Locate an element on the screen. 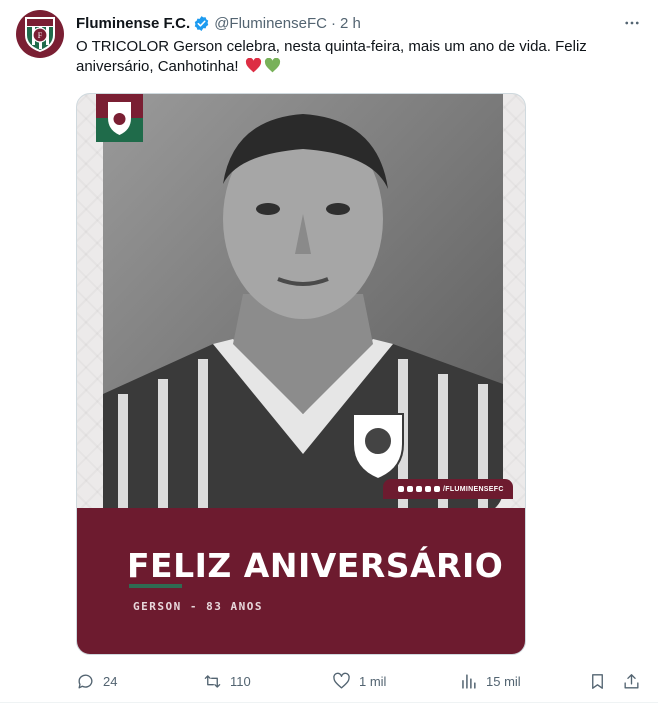 The width and height of the screenshot is (658, 703). instagram-icon is located at coordinates (410, 489).